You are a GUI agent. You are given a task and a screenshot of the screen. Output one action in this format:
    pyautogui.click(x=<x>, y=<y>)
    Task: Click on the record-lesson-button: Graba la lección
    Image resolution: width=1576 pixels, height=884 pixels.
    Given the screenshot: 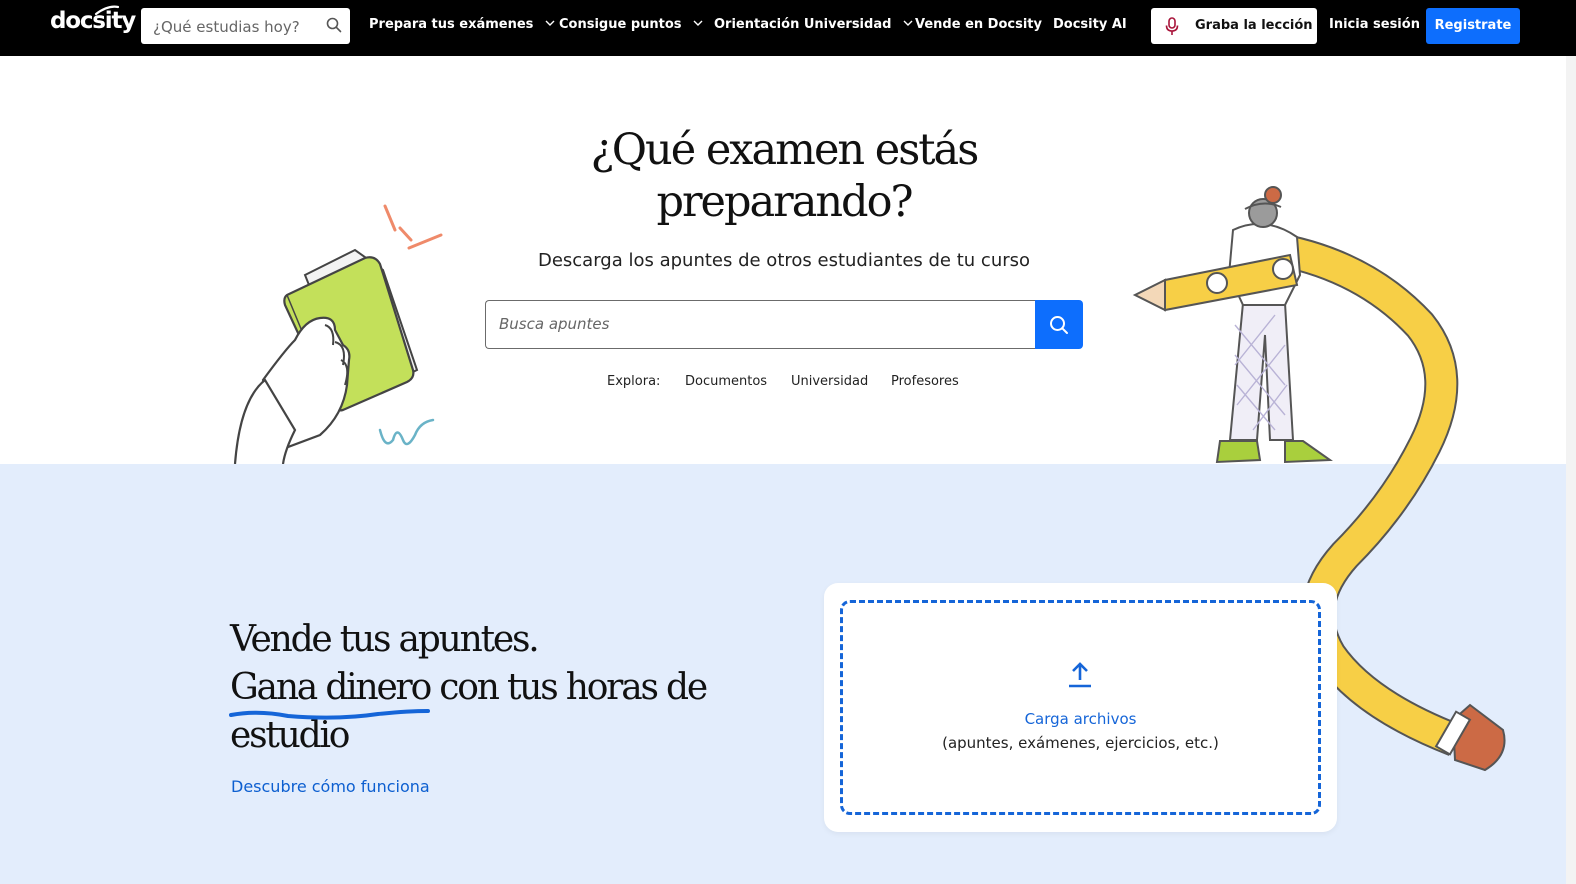 What is the action you would take?
    pyautogui.click(x=1234, y=26)
    